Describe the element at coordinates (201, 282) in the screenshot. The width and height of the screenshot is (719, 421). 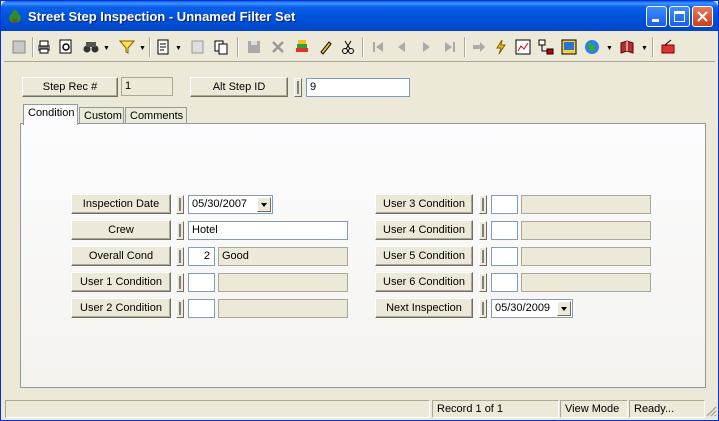
I see `user1-condition-code-field` at that location.